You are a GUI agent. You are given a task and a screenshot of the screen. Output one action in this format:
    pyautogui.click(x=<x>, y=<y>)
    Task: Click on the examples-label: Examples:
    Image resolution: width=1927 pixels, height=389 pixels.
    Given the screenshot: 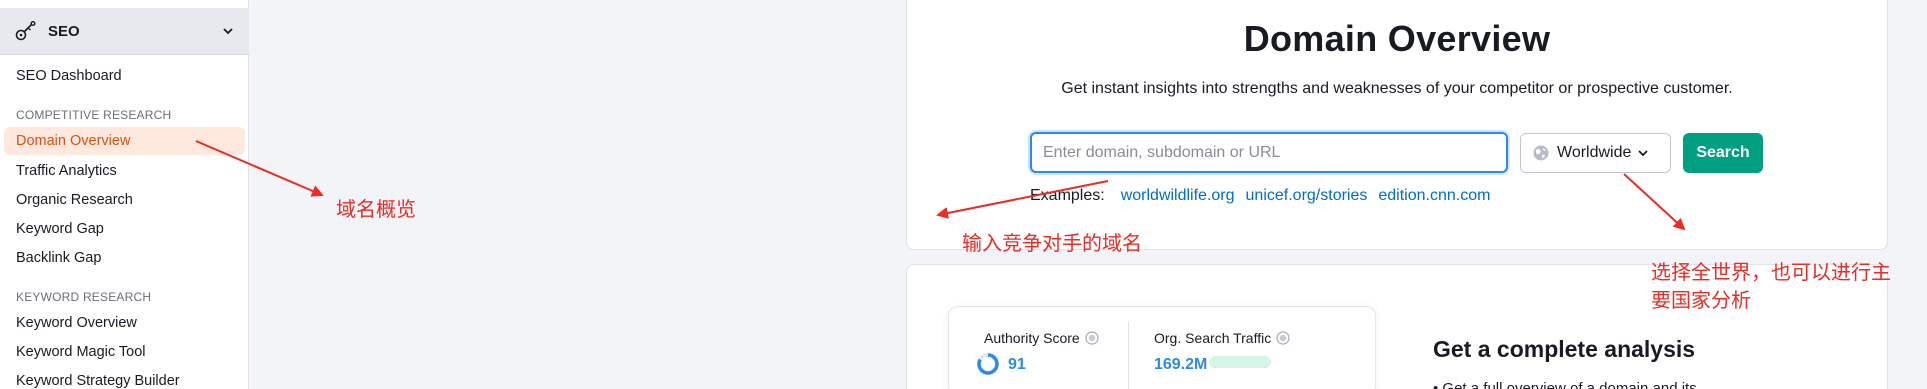 What is the action you would take?
    pyautogui.click(x=1067, y=195)
    